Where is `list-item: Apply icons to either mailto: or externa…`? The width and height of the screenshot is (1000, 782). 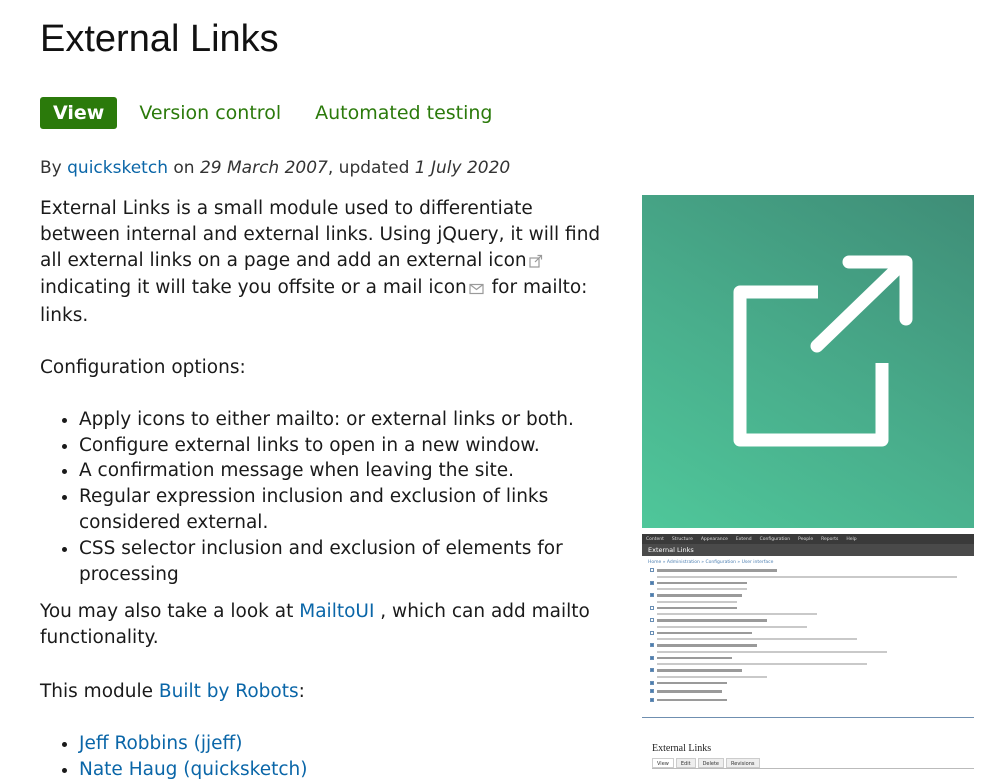
list-item: Apply icons to either mailto: or externa… is located at coordinates (347, 420).